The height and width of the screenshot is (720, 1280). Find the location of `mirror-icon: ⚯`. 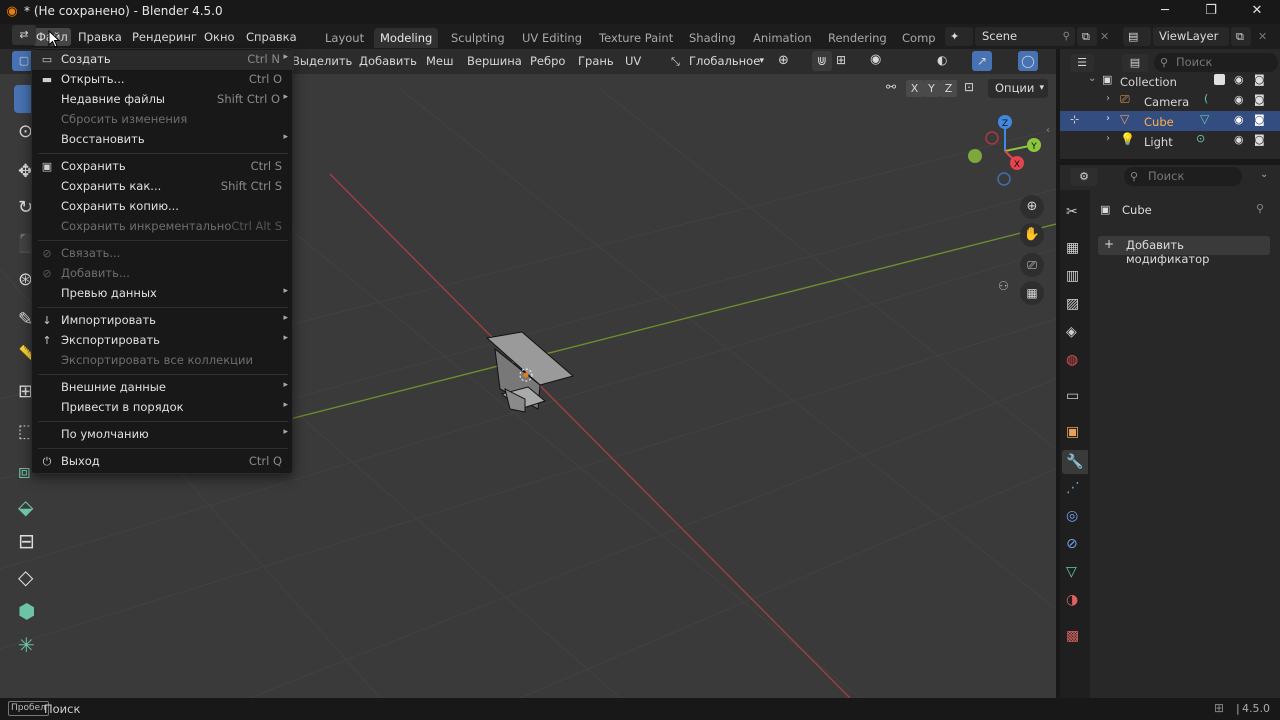

mirror-icon: ⚯ is located at coordinates (891, 87).